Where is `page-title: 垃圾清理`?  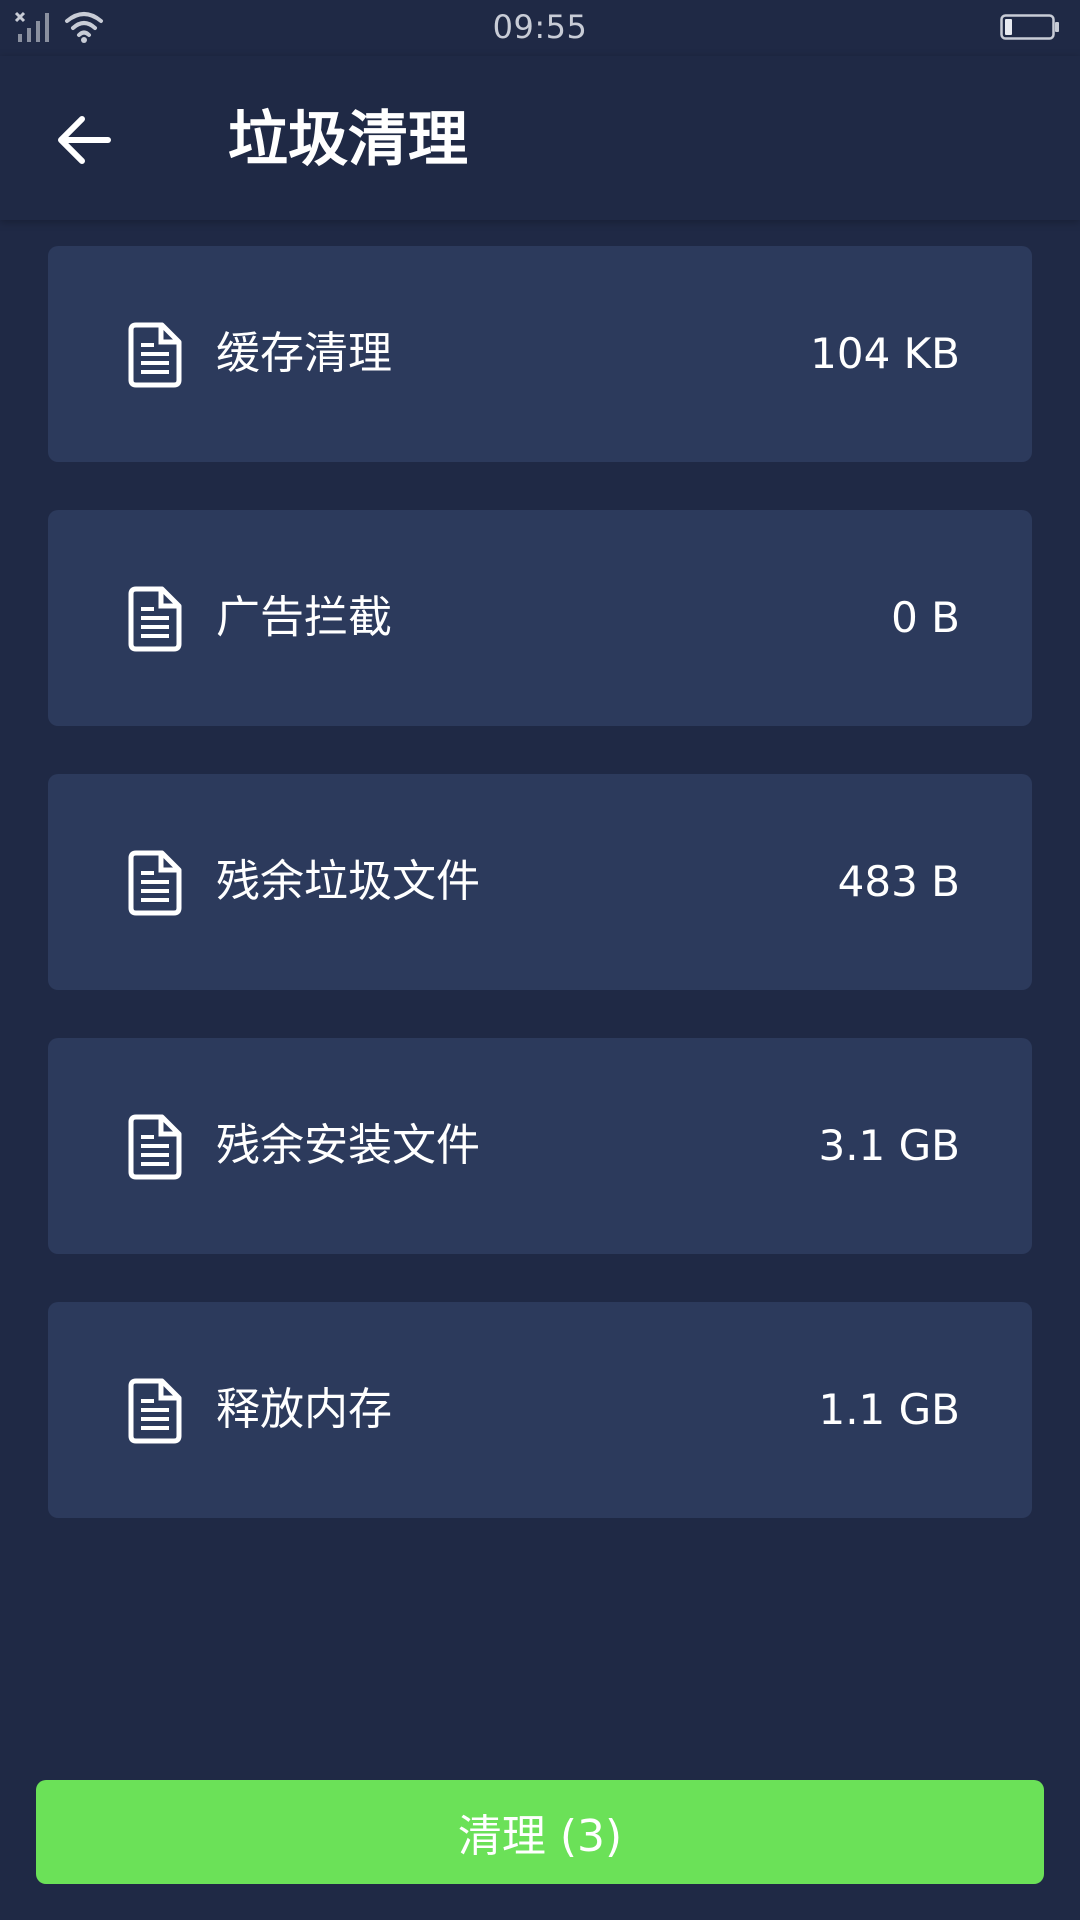
page-title: 垃圾清理 is located at coordinates (348, 140).